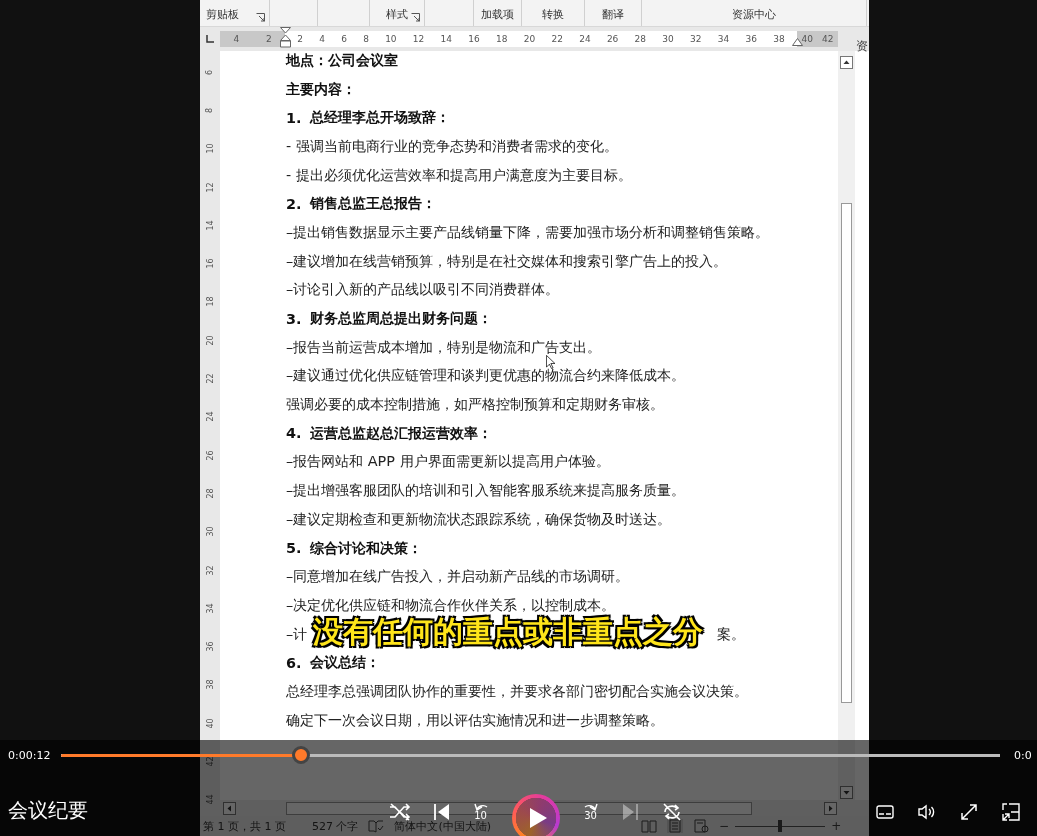 Image resolution: width=1037 pixels, height=836 pixels. Describe the element at coordinates (486, 376) in the screenshot. I see `document-text: –建议通过优化供应链管理和谈判更优惠的物流合约来降低成本。` at that location.